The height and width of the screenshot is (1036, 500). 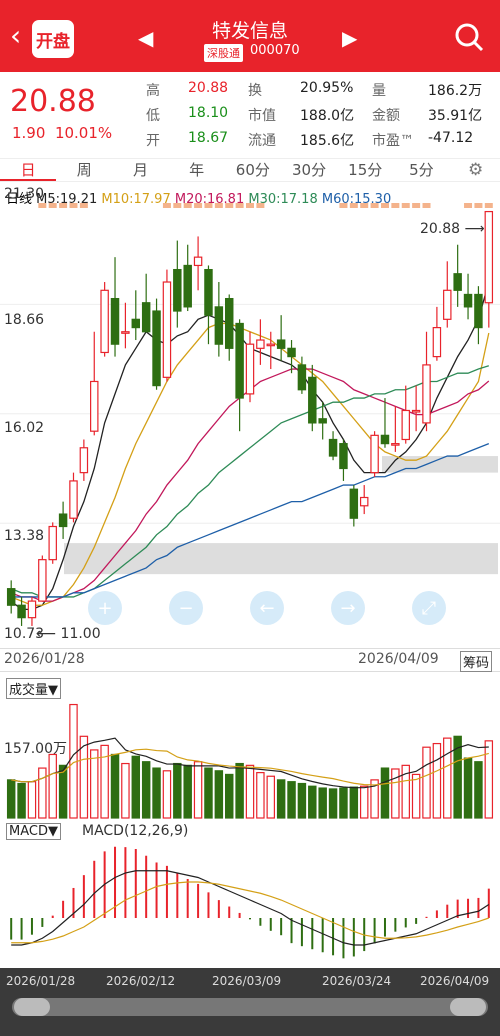 I want to click on overlay-button-glyph: →, so click(x=347, y=608).